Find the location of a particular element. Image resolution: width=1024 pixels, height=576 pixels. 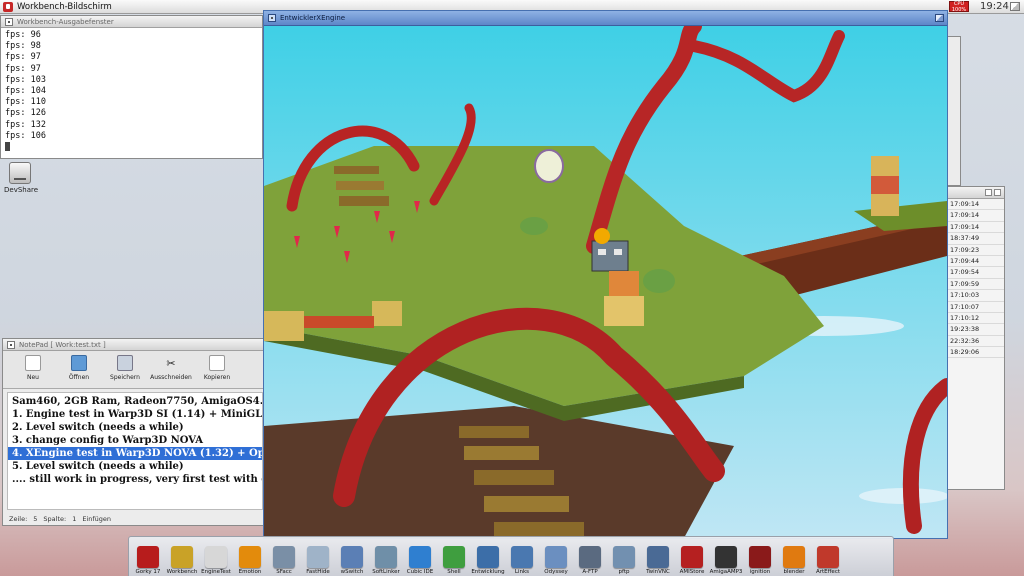

copy-button: Kopieren is located at coordinates (217, 371).